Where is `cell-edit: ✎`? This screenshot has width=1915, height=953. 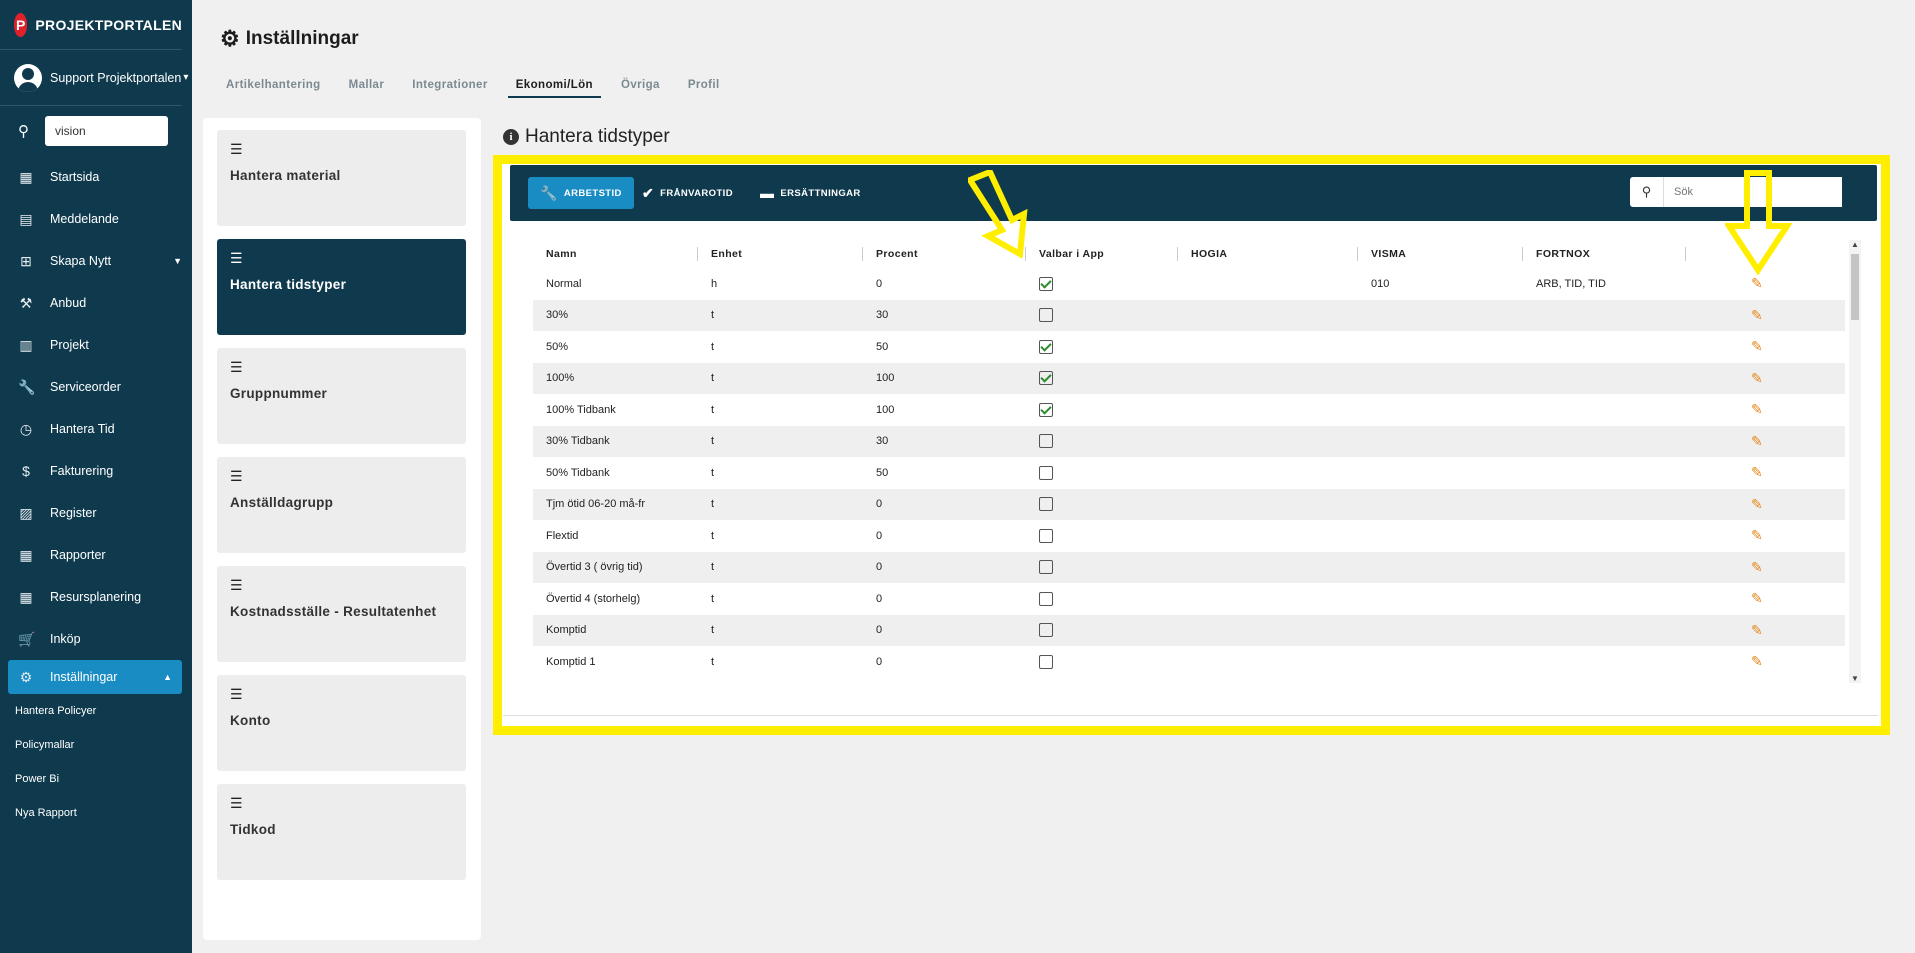
cell-edit: ✎ is located at coordinates (1765, 536).